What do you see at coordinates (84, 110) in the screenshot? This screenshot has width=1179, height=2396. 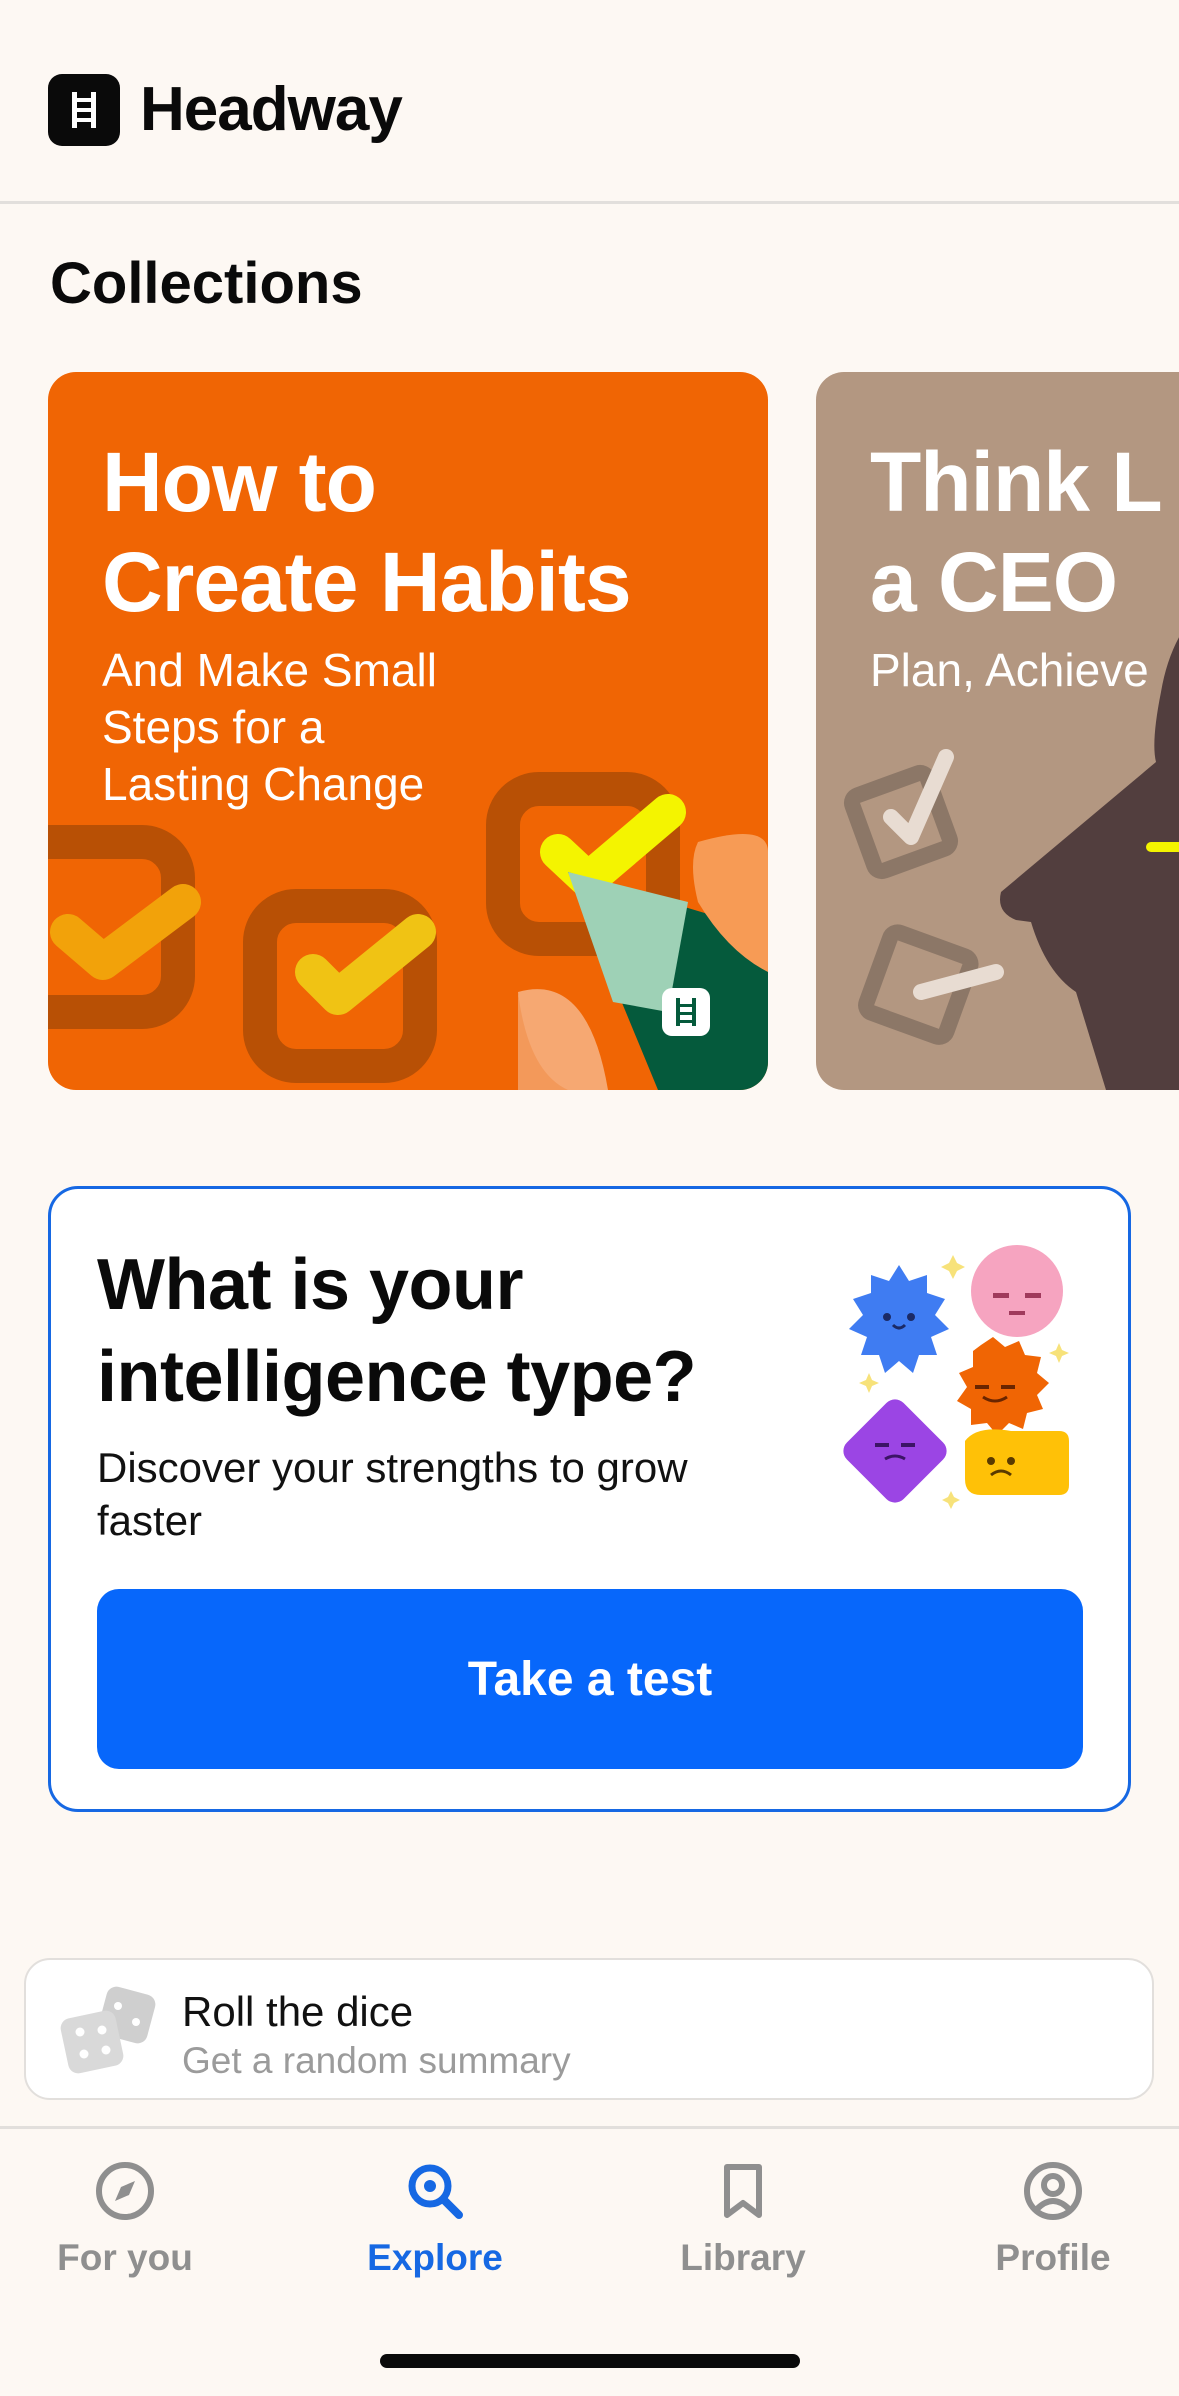 I see `headway-logo-icon` at bounding box center [84, 110].